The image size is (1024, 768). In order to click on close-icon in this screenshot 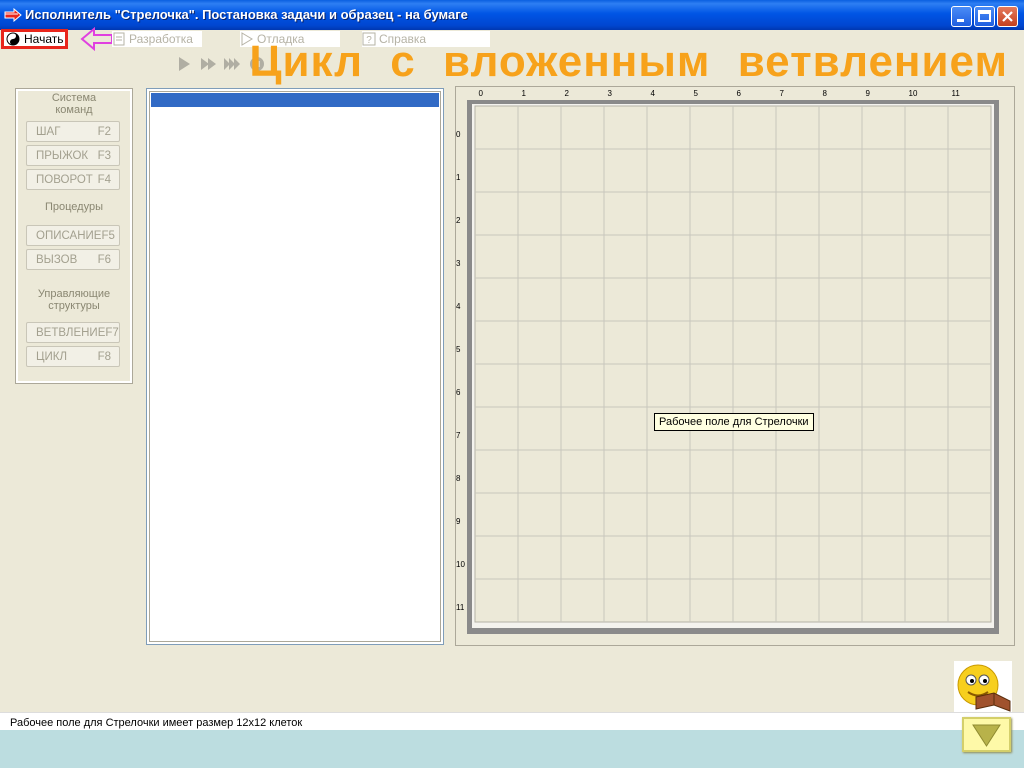, I will do `click(1007, 16)`.